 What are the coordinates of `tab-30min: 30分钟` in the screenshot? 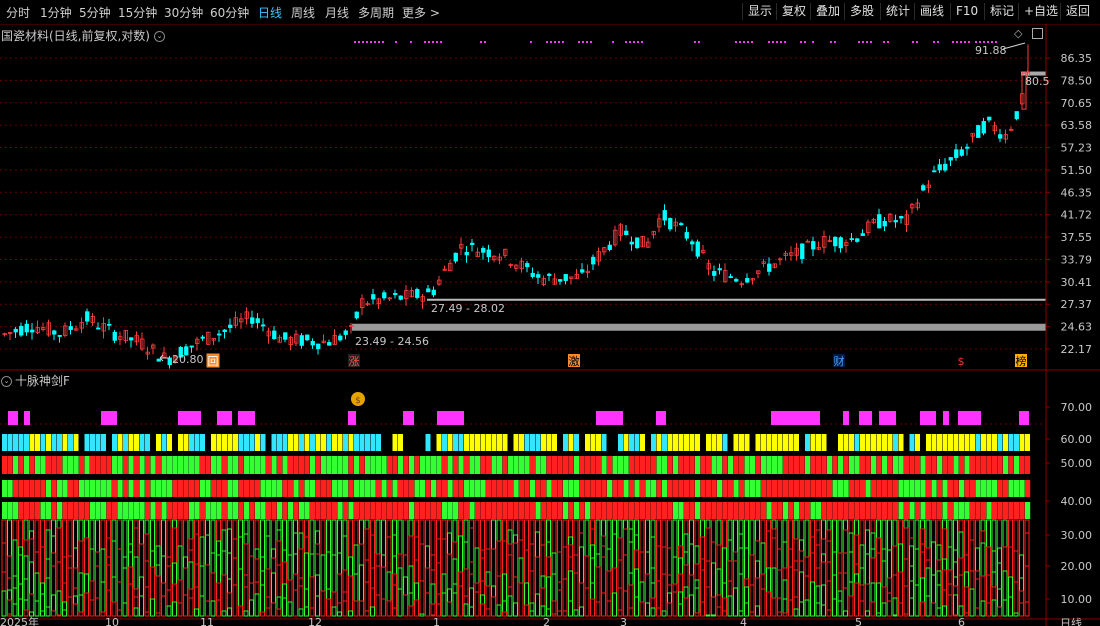 It's located at (183, 12).